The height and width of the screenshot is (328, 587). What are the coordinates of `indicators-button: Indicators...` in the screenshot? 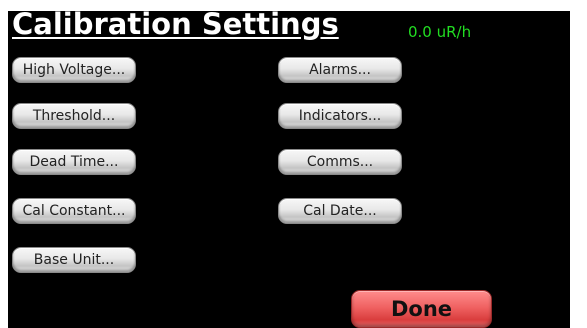 It's located at (340, 116).